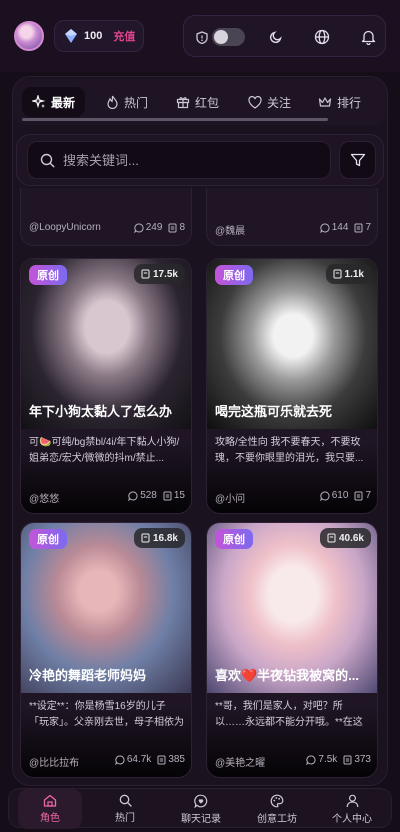 The image size is (400, 832). Describe the element at coordinates (197, 102) in the screenshot. I see `tab-red-packet: 红包` at that location.